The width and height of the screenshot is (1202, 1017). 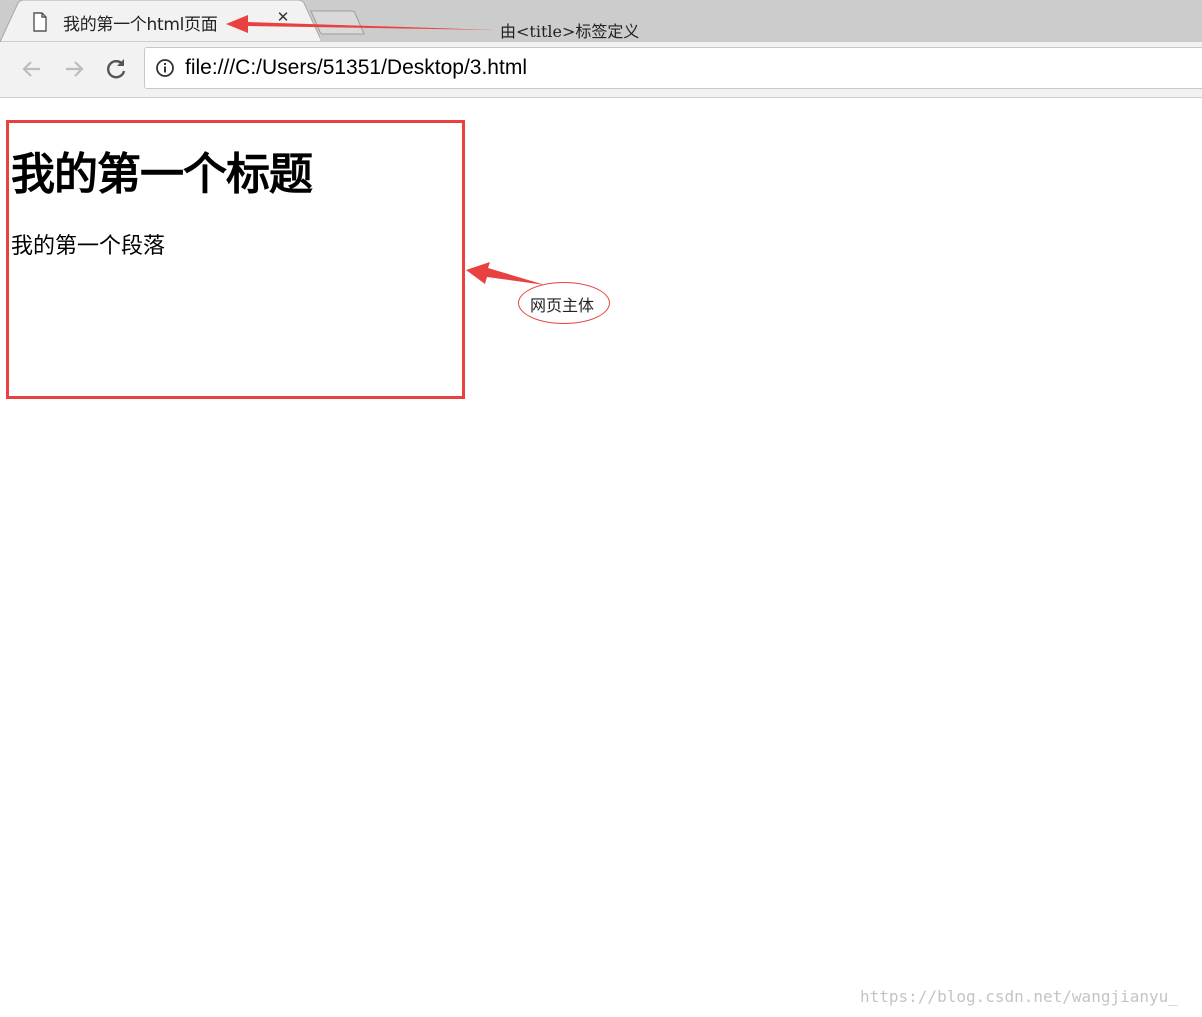 What do you see at coordinates (165, 68) in the screenshot?
I see `info-icon` at bounding box center [165, 68].